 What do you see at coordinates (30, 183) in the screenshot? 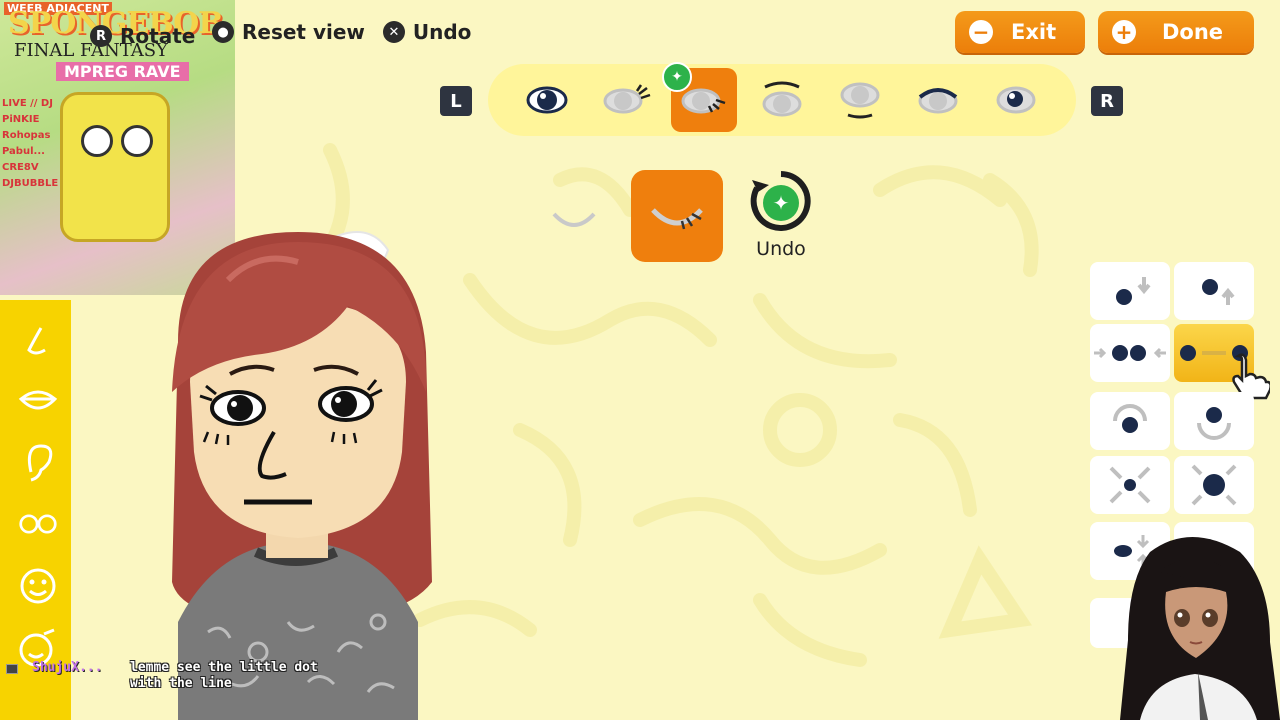
I see `poster-side-item: DJBUBBLE` at bounding box center [30, 183].